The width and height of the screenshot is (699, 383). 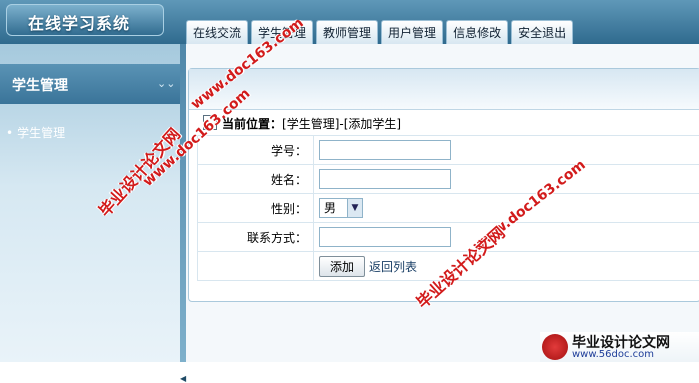 What do you see at coordinates (79, 22) in the screenshot?
I see `logo-text: 在线学习系统` at bounding box center [79, 22].